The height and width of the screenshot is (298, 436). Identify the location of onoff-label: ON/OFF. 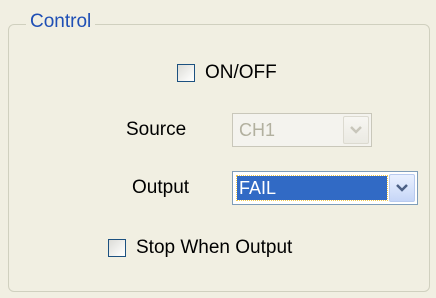
(241, 73).